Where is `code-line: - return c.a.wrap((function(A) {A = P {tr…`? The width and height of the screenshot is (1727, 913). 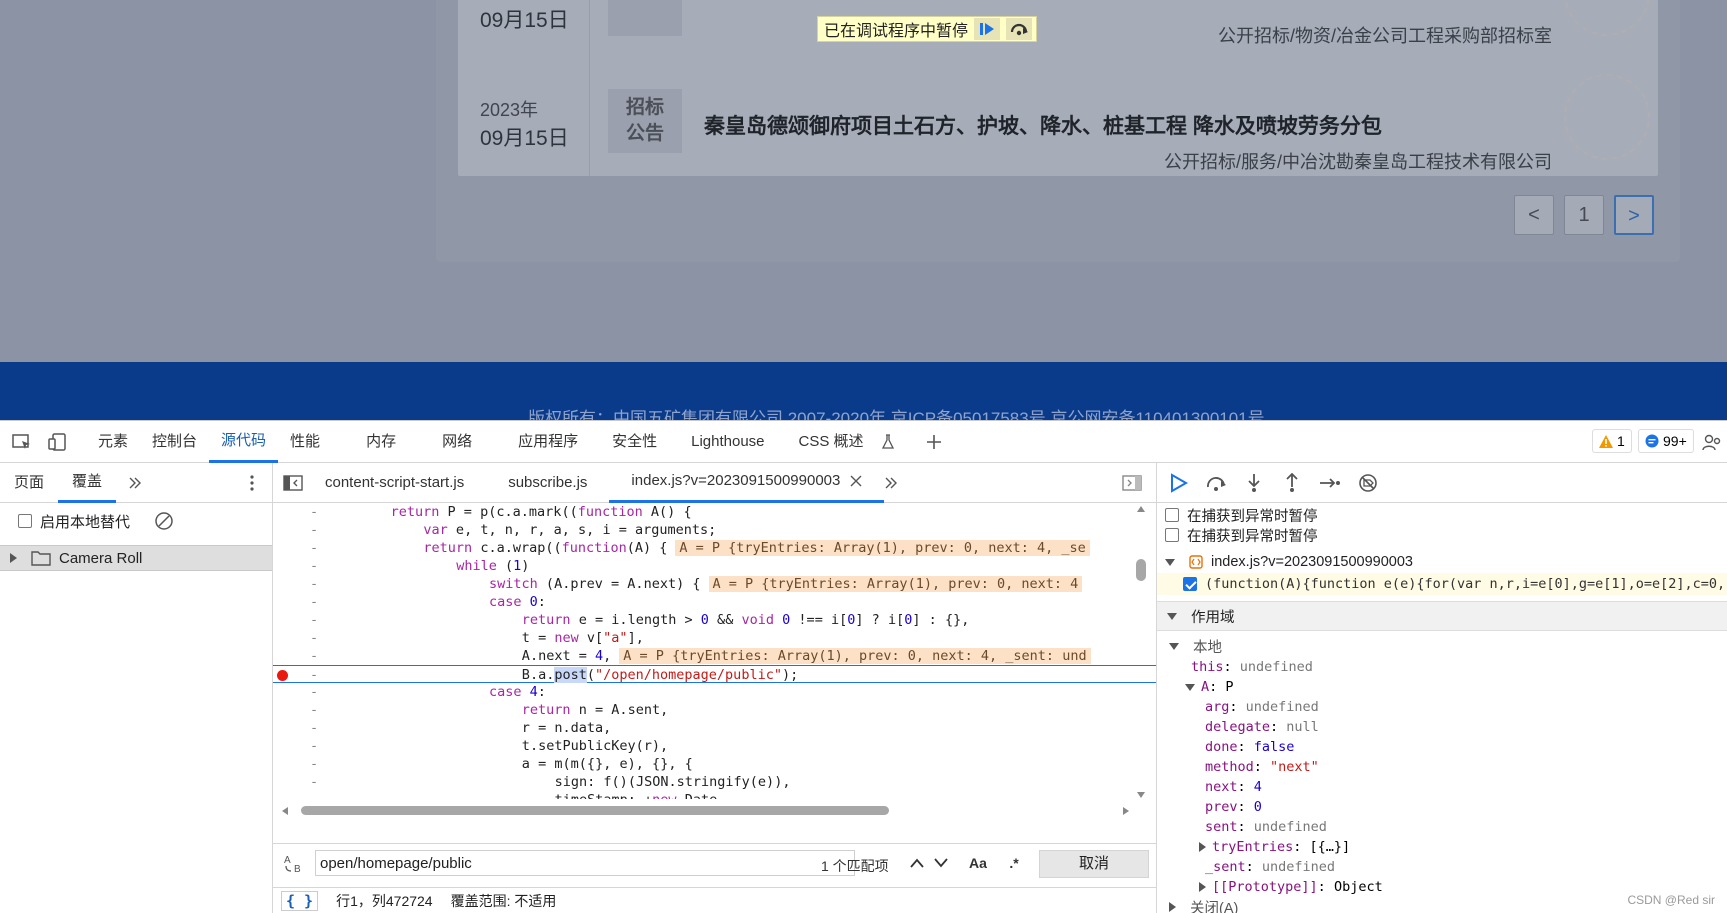
code-line: - return c.a.wrap((function(A) {A = P {tr… is located at coordinates (714, 548).